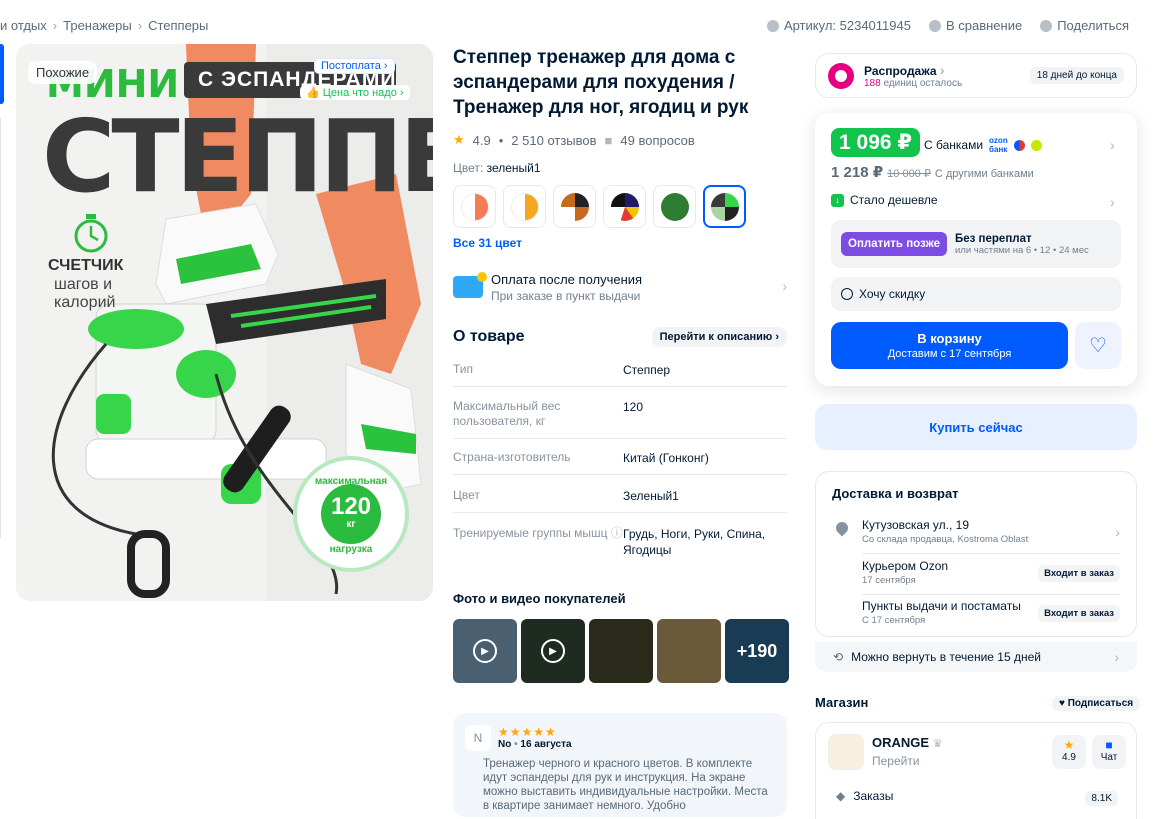 The height and width of the screenshot is (819, 1167). Describe the element at coordinates (86, 265) in the screenshot. I see `image-text-counter: СЧЕТЧИК` at that location.